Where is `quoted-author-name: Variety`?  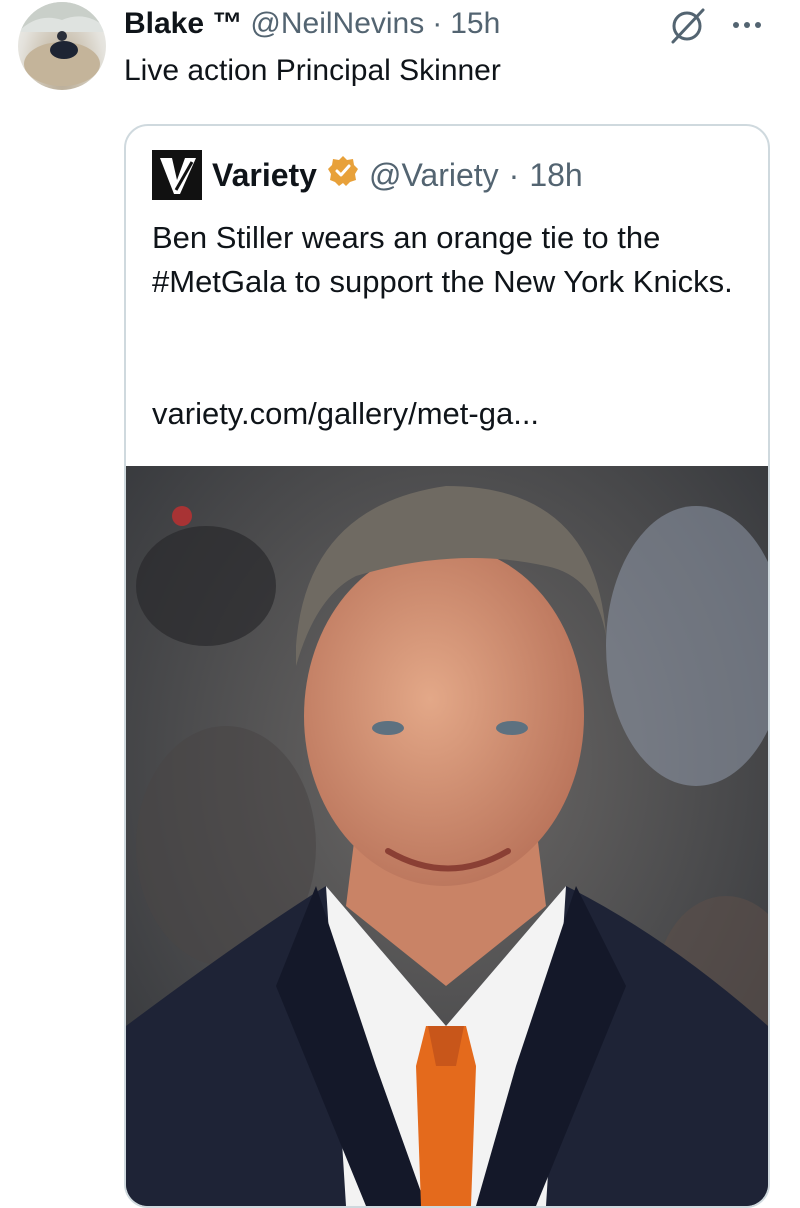 quoted-author-name: Variety is located at coordinates (264, 175).